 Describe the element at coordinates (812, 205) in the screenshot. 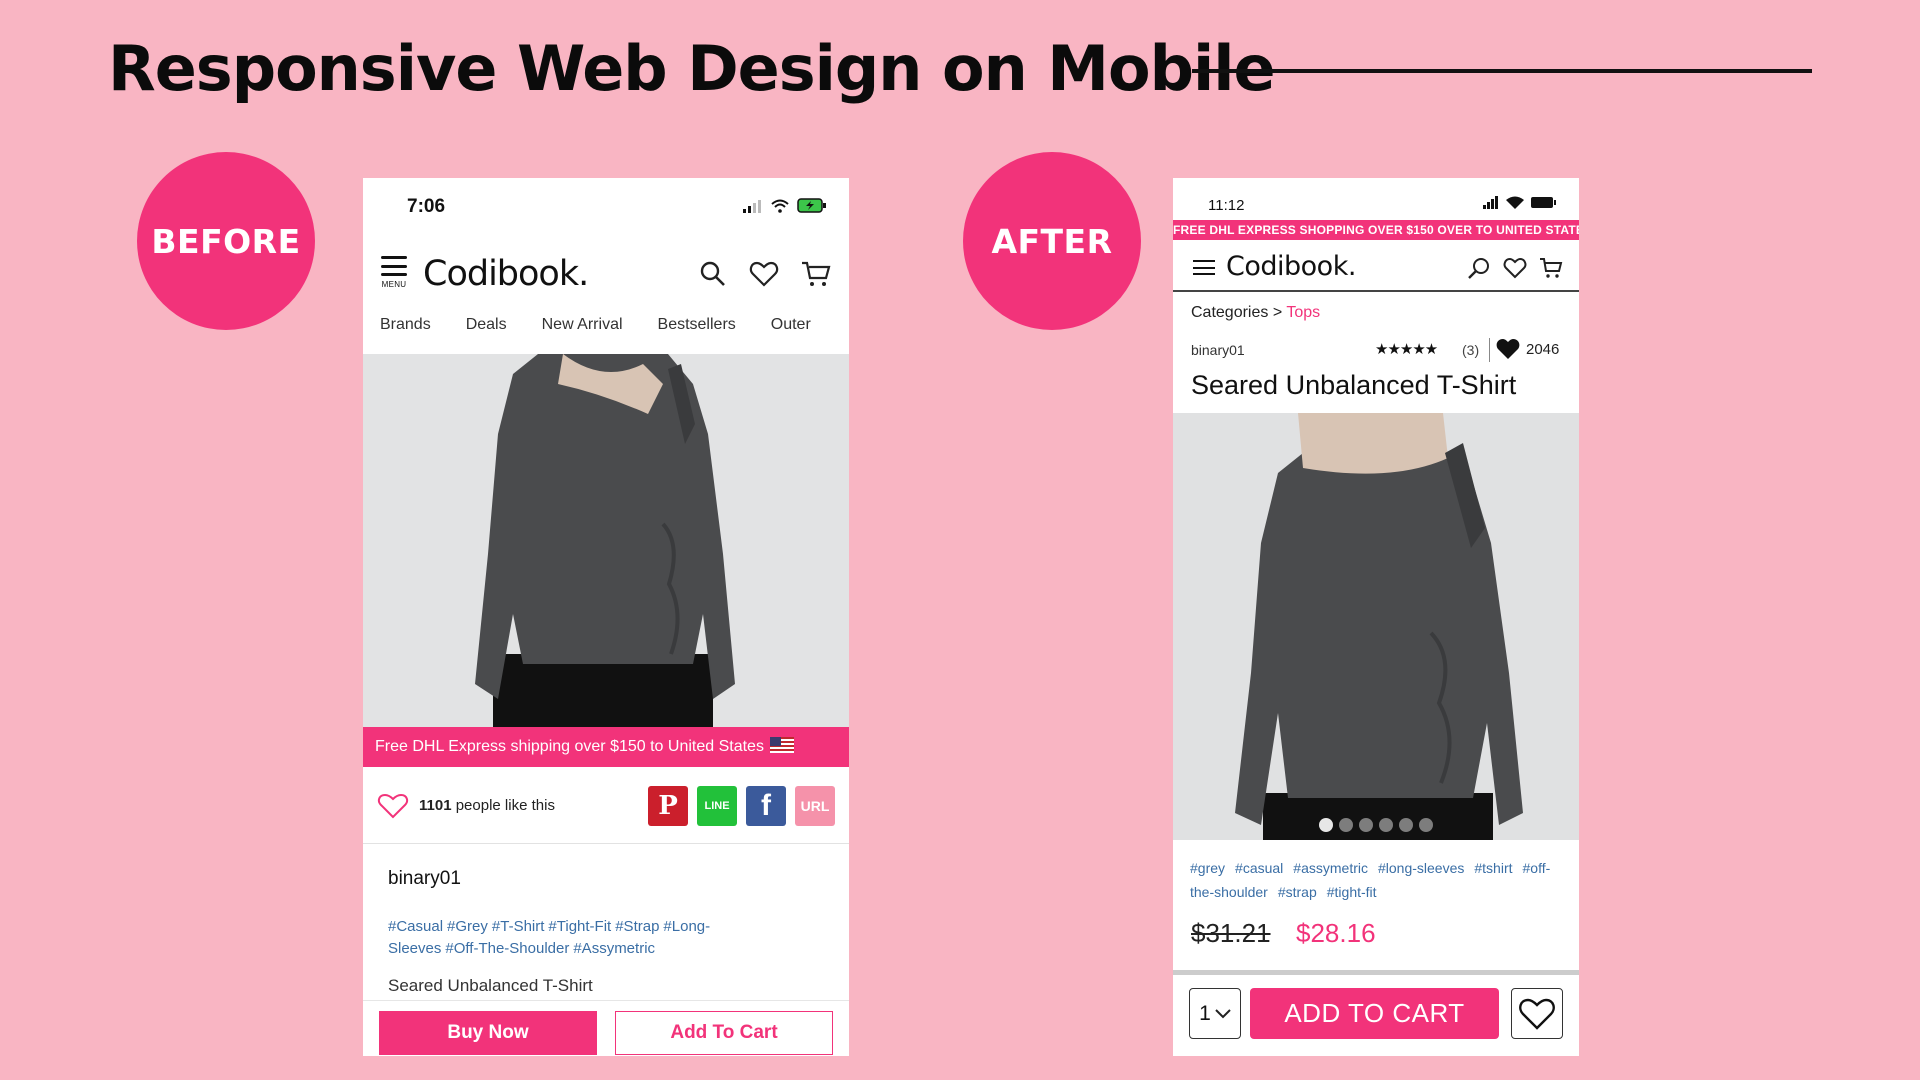

I see `battery-charging-icon` at that location.